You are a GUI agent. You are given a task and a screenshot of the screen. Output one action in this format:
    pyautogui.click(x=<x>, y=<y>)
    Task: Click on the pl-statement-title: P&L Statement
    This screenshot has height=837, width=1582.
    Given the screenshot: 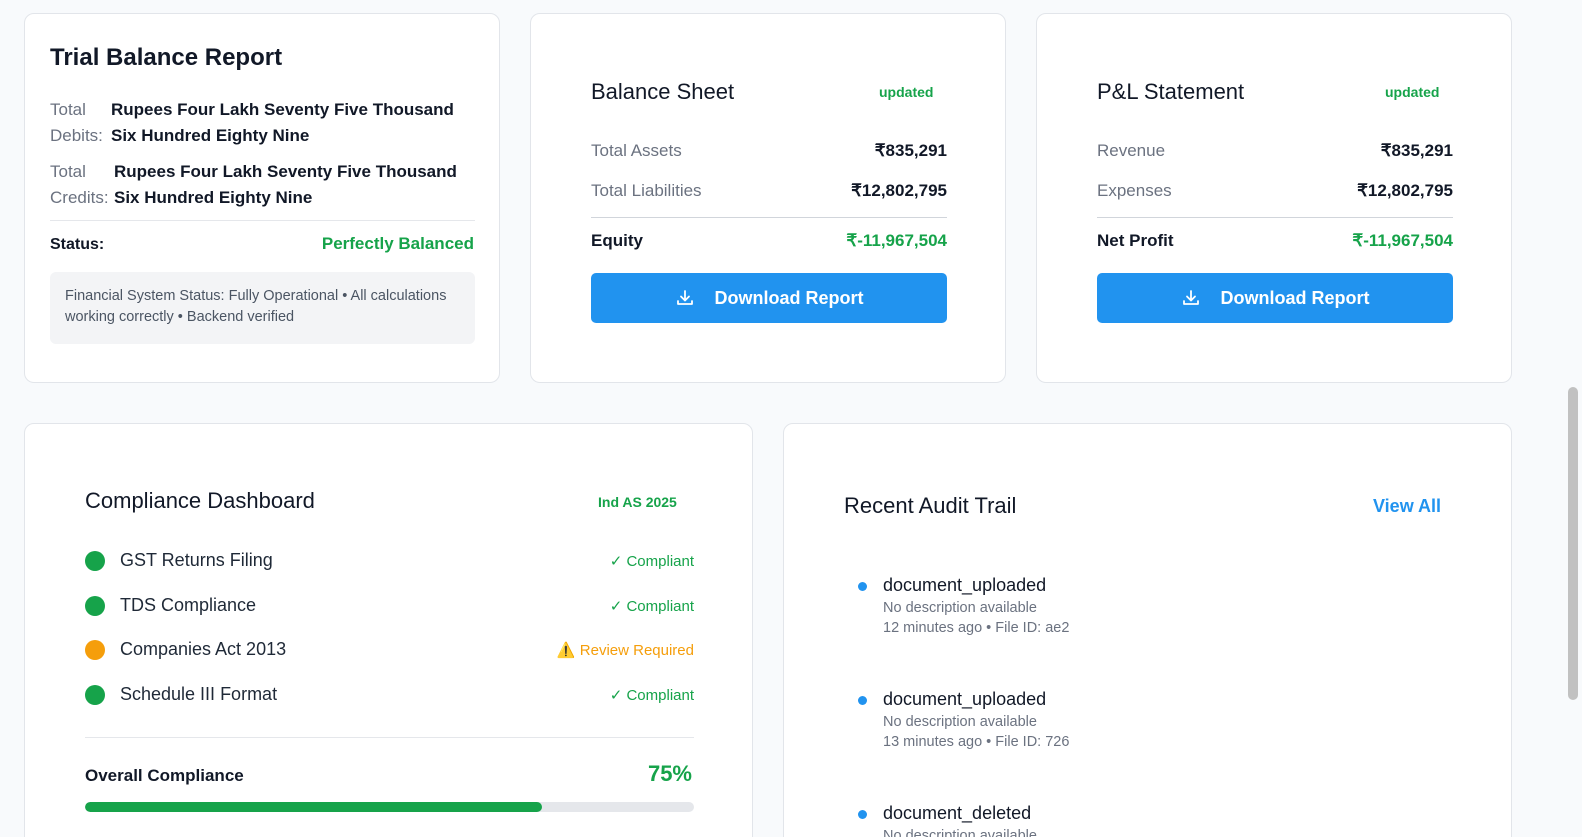 What is the action you would take?
    pyautogui.click(x=1171, y=91)
    